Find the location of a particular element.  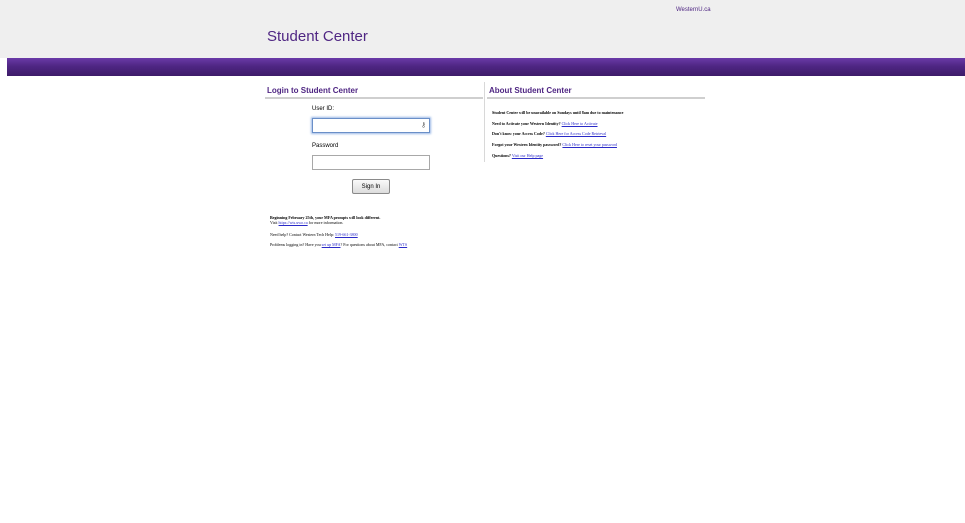

password-label: Password is located at coordinates (325, 146).